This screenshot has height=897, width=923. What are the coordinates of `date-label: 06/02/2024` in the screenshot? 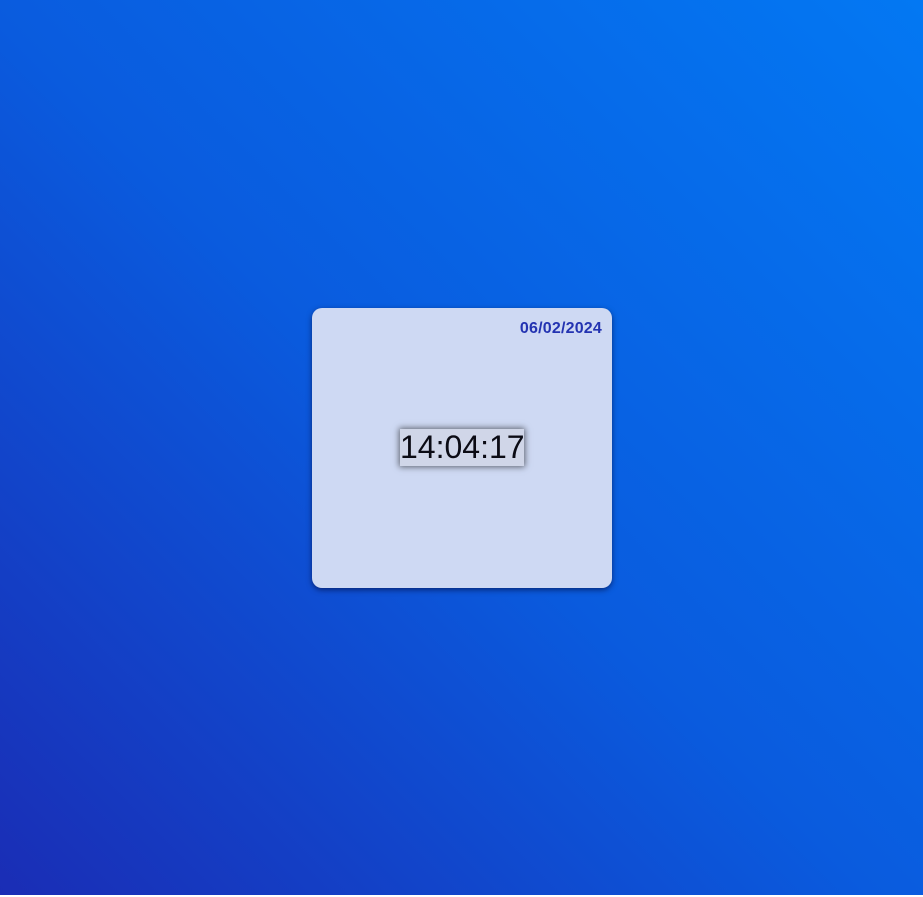 It's located at (560, 328).